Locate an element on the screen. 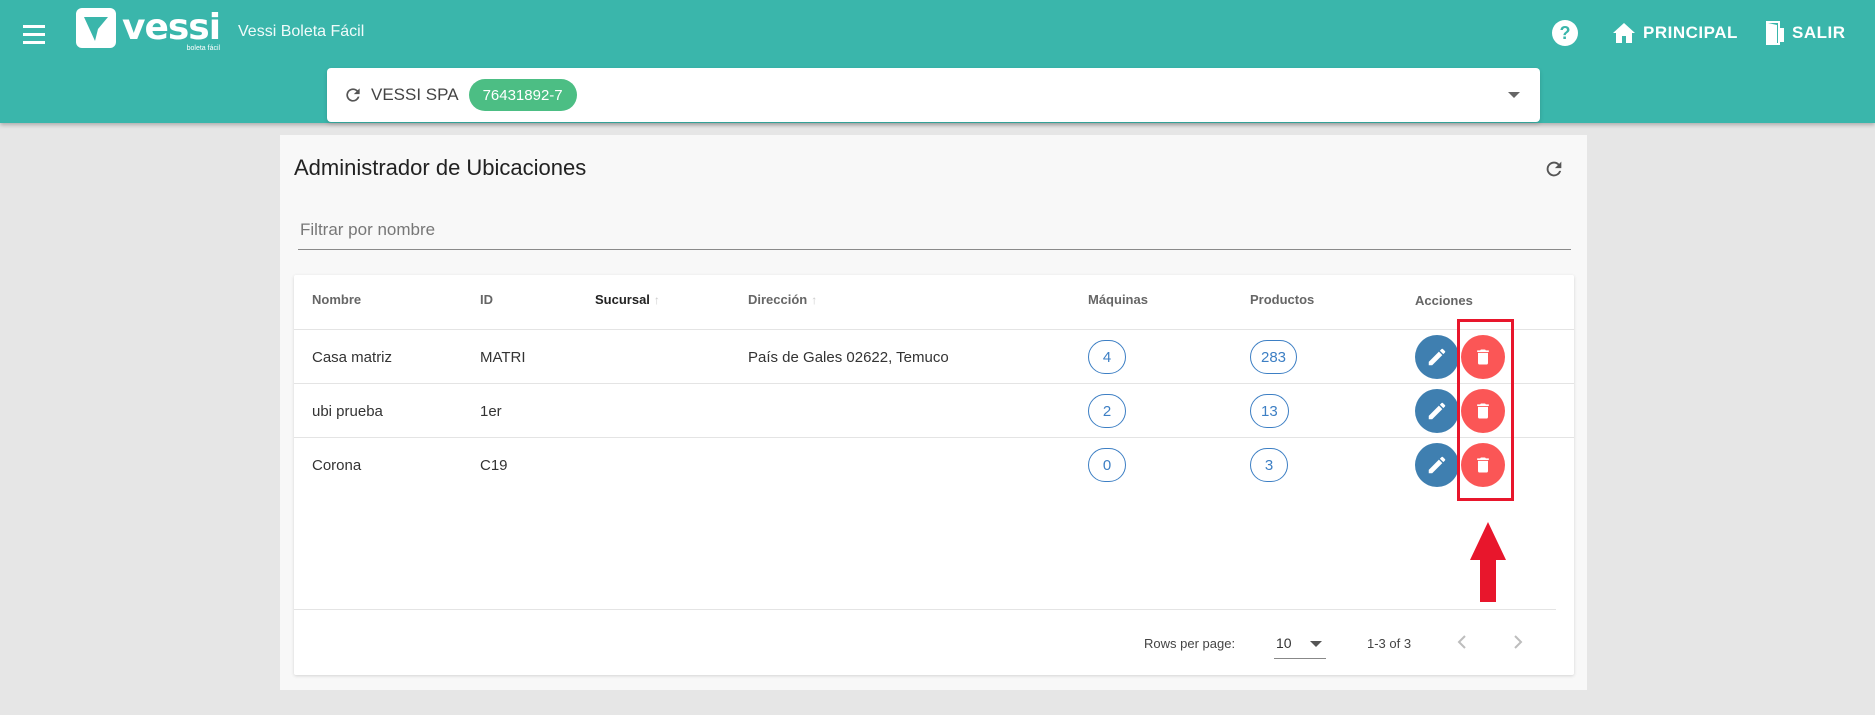 The height and width of the screenshot is (715, 1875). cell-id: 1er is located at coordinates (491, 411).